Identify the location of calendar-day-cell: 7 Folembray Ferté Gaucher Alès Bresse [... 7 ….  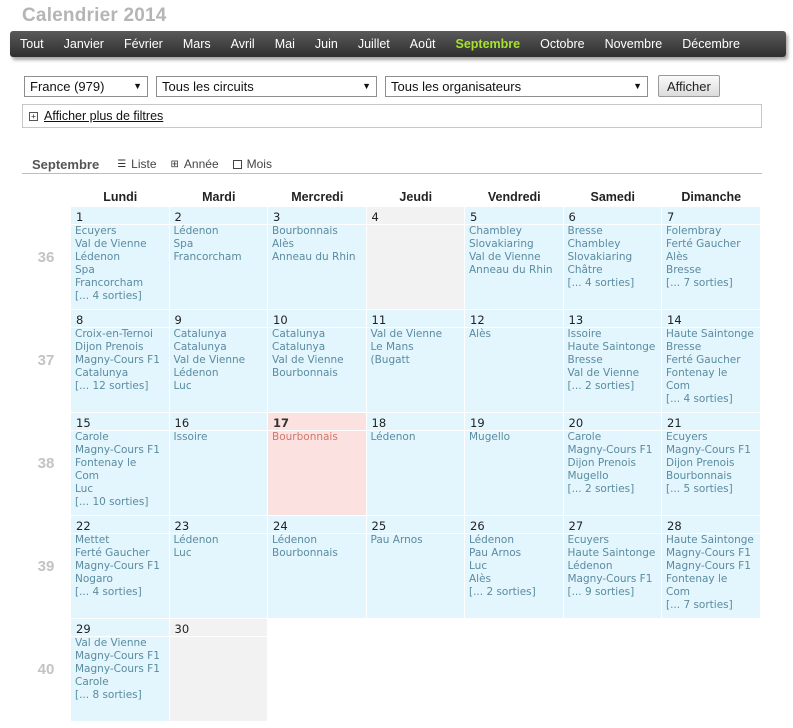
(711, 258).